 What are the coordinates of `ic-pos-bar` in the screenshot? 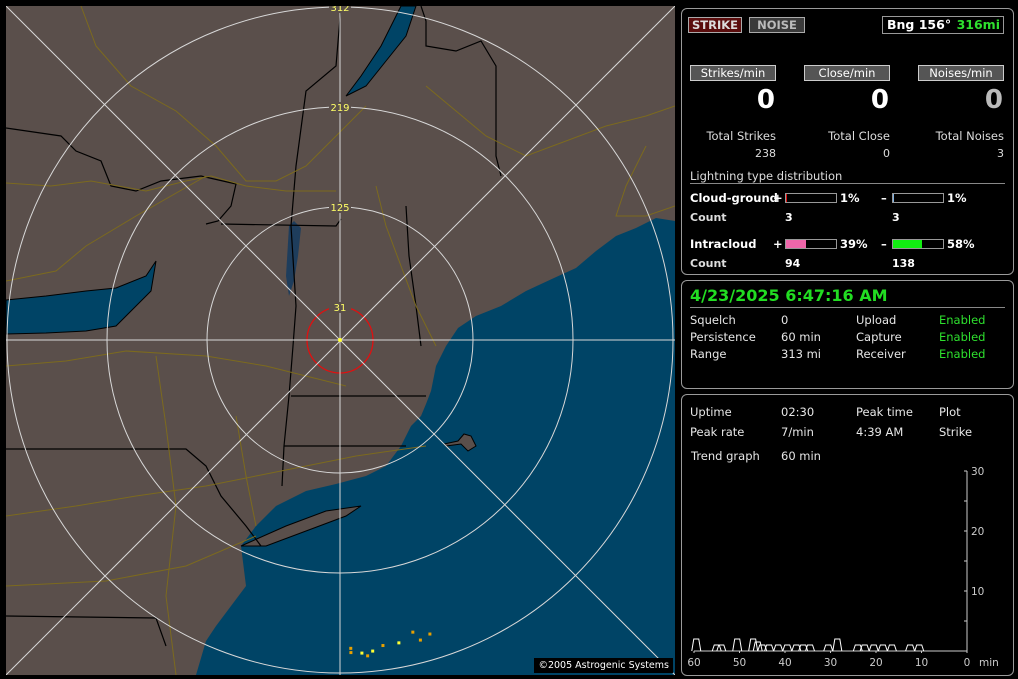 It's located at (811, 244).